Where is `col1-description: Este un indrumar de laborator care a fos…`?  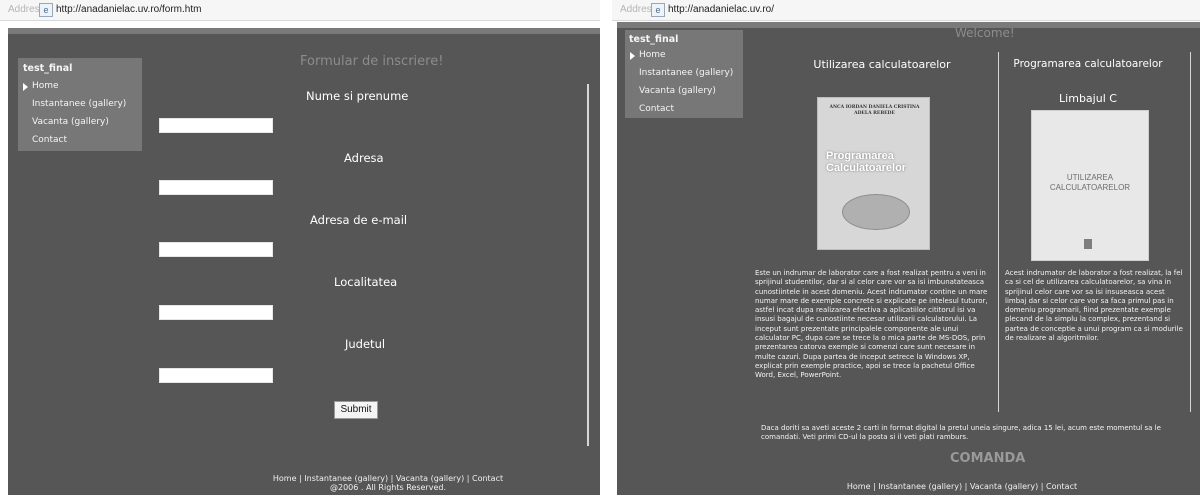
col1-description: Este un indrumar de laborator care a fos… is located at coordinates (871, 324).